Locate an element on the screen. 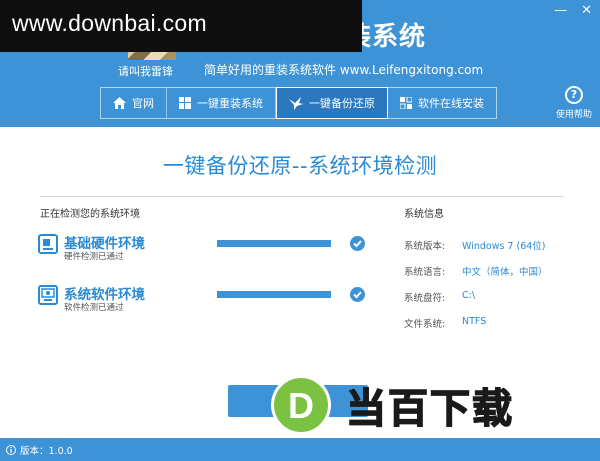  check-subtitle: 软件检测已通过 is located at coordinates (94, 308).